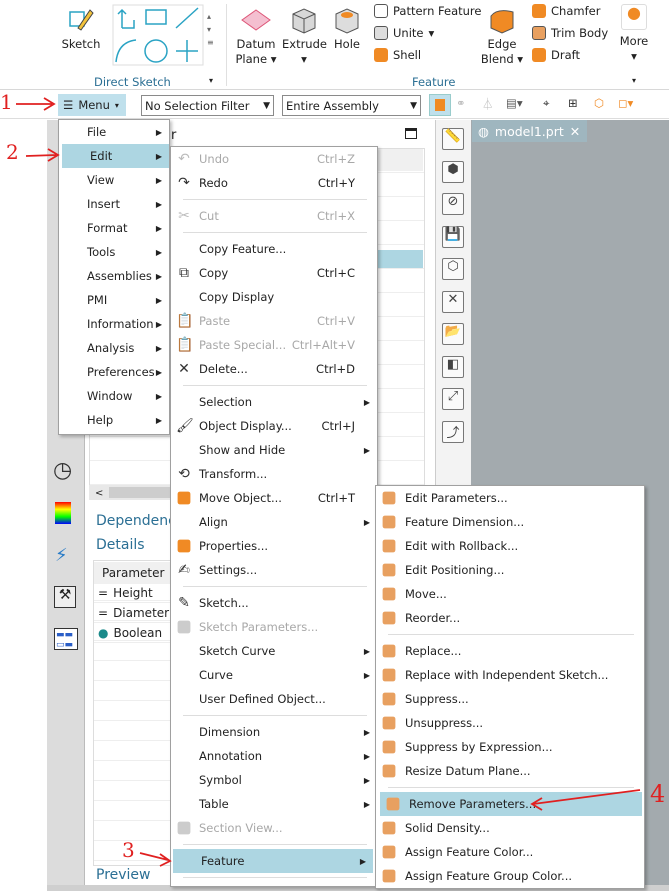 The image size is (669, 891). What do you see at coordinates (274, 498) in the screenshot?
I see `menu-item-move-object: Move Object... Ctrl+T` at bounding box center [274, 498].